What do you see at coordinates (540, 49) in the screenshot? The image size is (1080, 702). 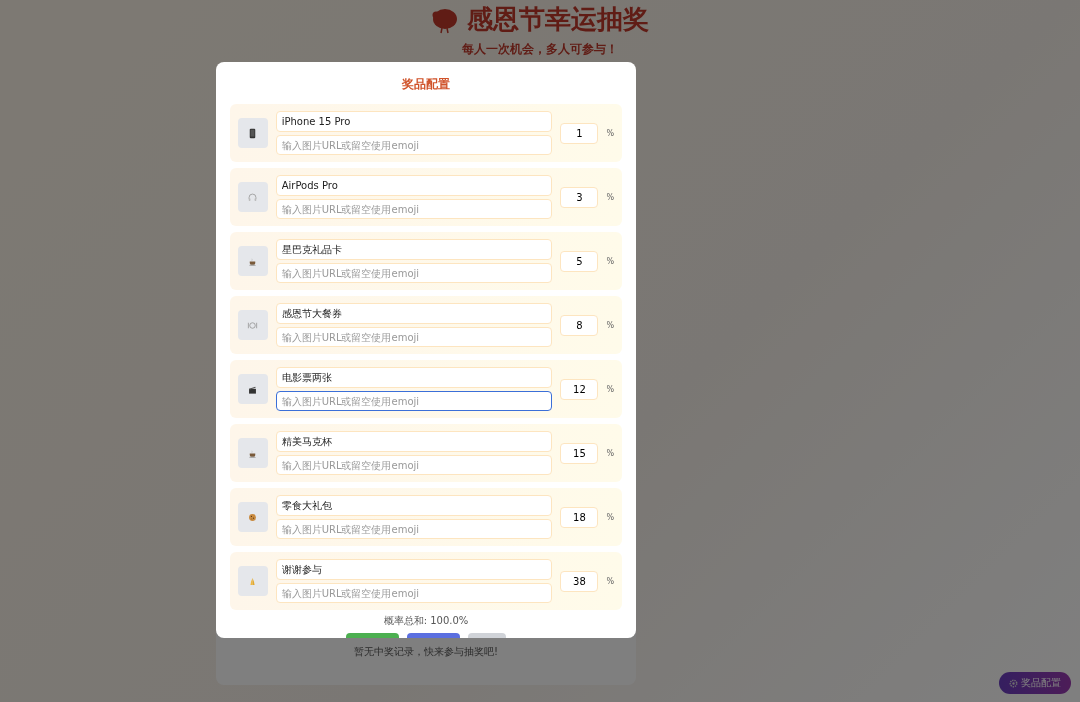 I see `page-subtitle: 每人一次机会，多人可参与！` at bounding box center [540, 49].